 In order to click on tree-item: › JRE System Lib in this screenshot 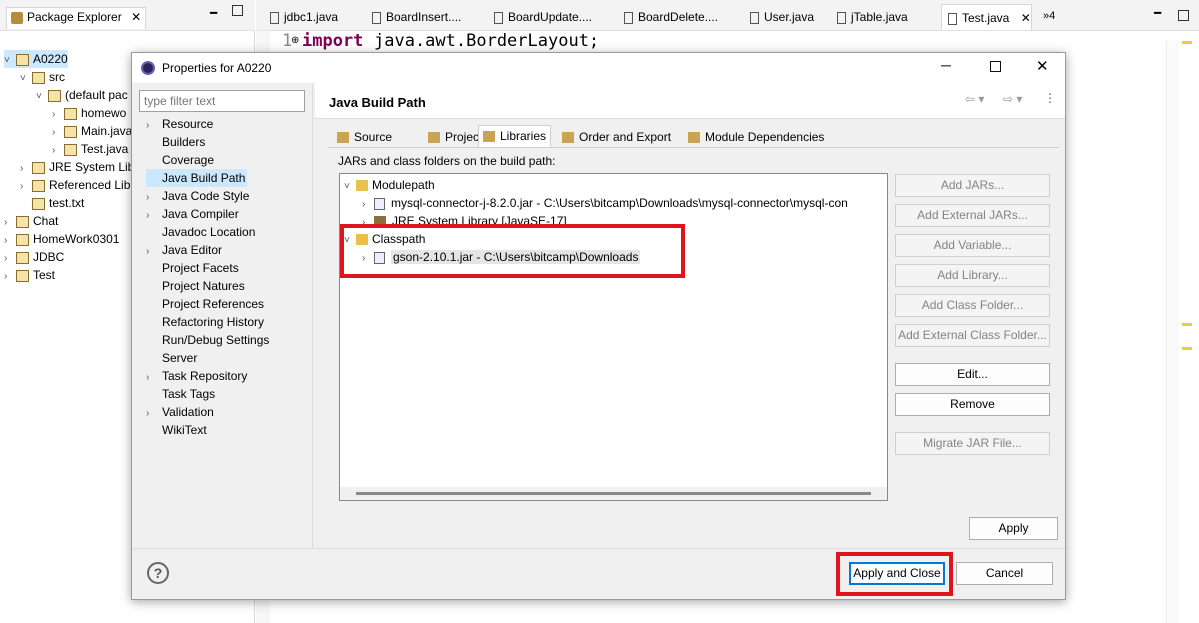, I will do `click(77, 167)`.